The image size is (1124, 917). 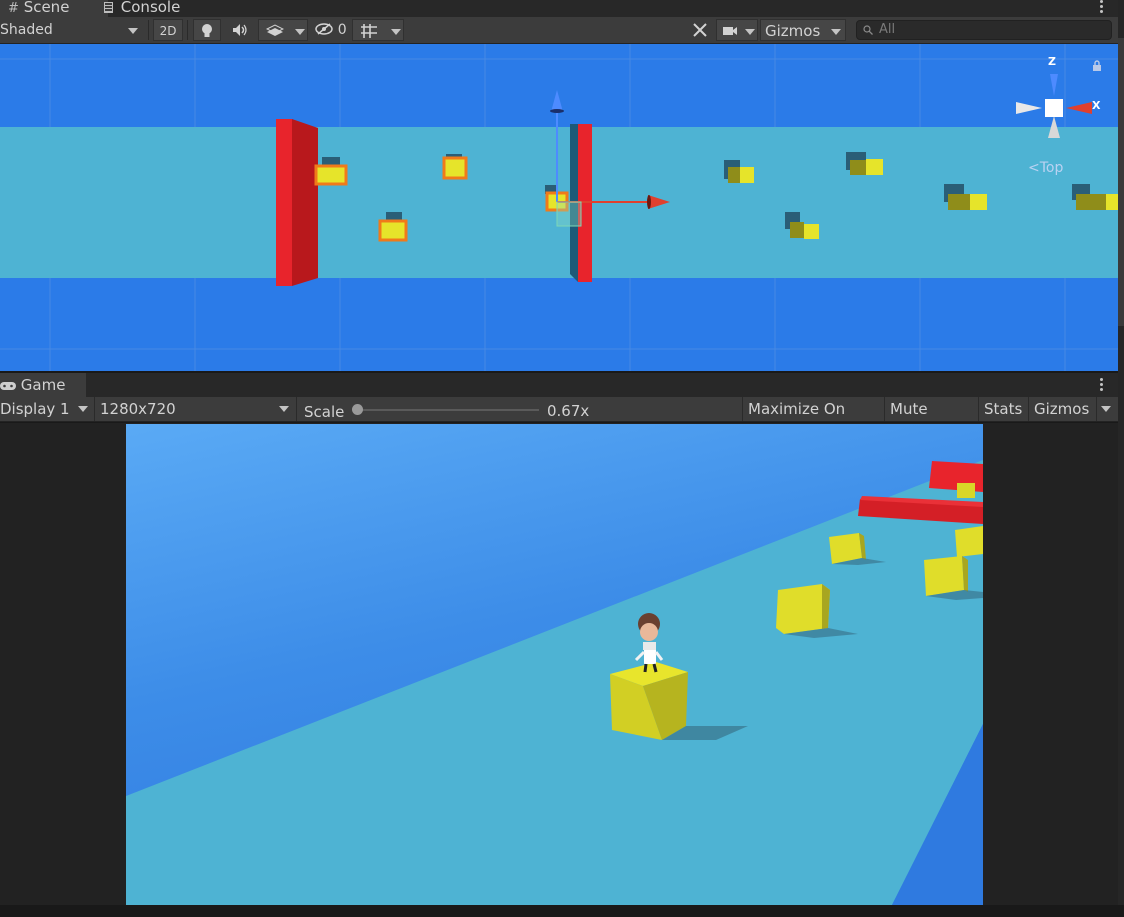 What do you see at coordinates (1102, 8) in the screenshot?
I see `scene-panel-menu-icon` at bounding box center [1102, 8].